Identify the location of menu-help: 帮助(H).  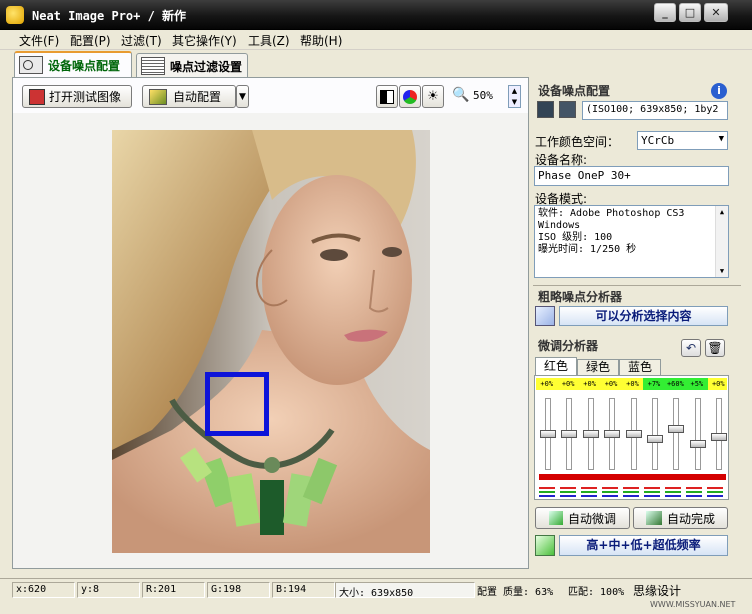
(321, 40).